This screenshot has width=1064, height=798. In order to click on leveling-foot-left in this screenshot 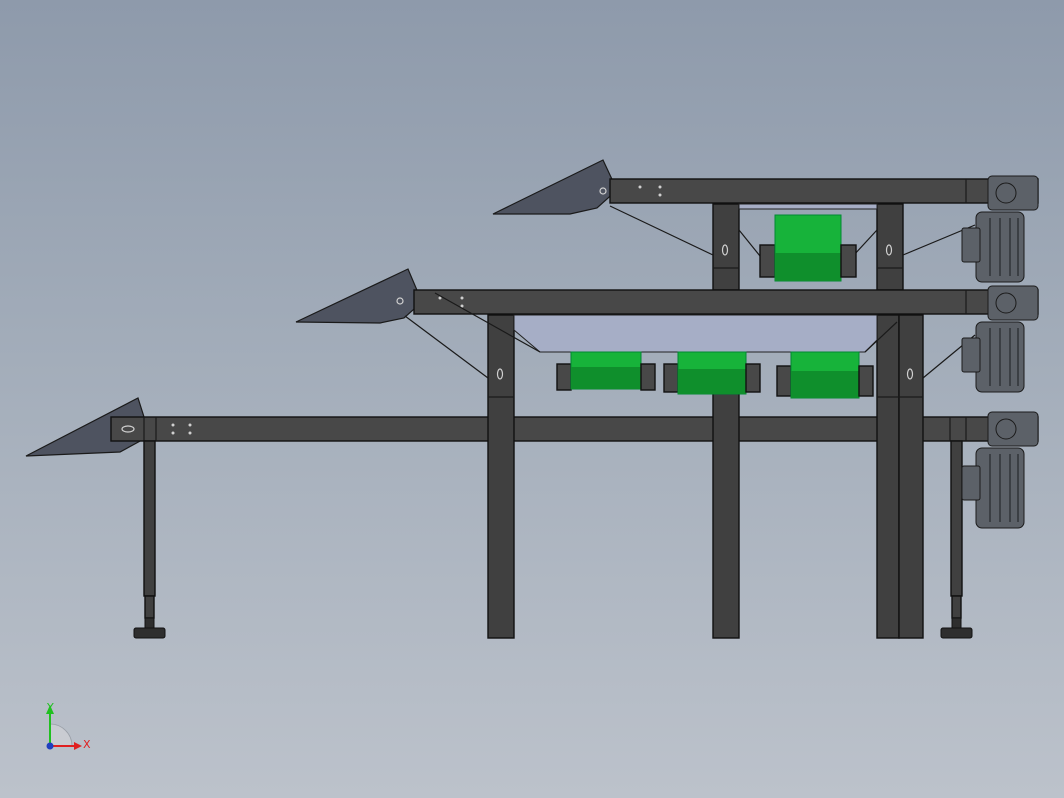, I will do `click(149, 633)`.